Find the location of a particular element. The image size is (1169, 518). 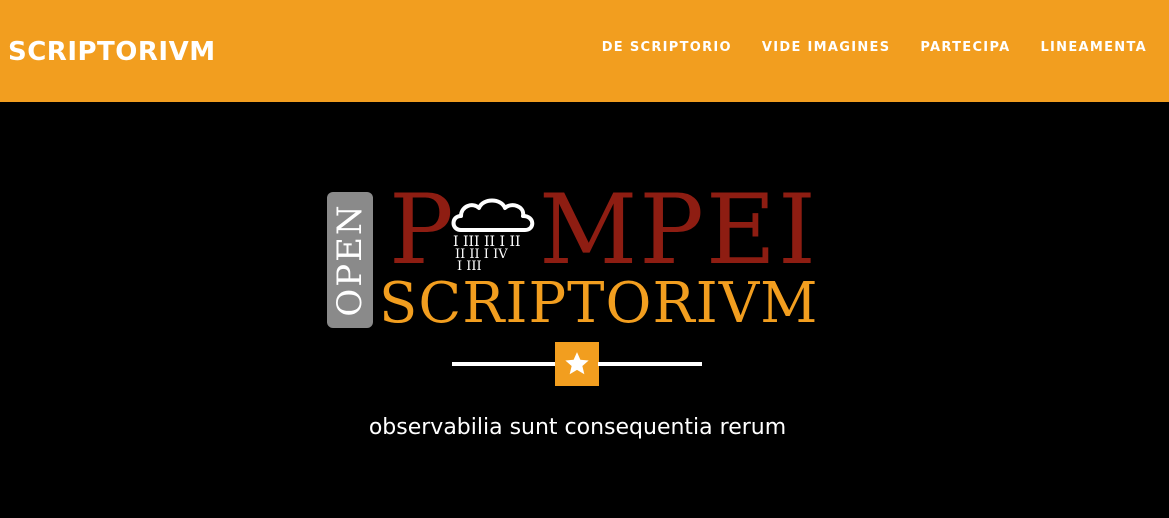

open-label: OPEN is located at coordinates (350, 260).